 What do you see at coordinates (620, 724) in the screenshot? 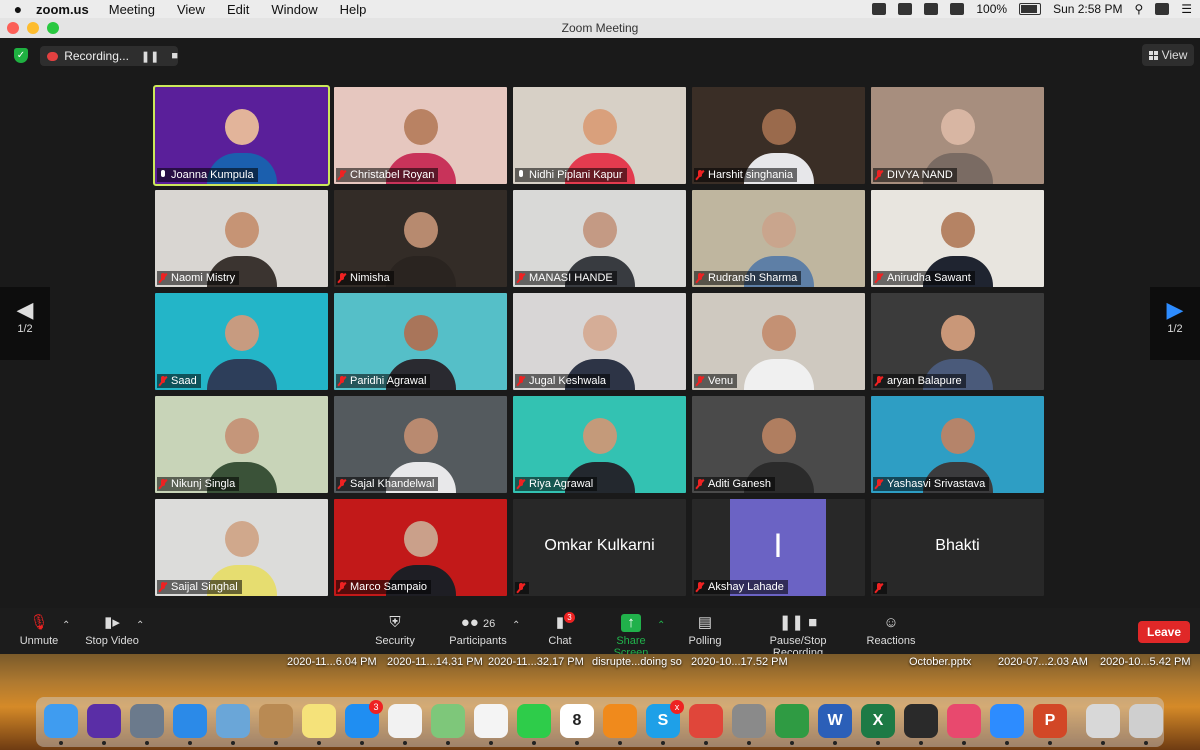
I see `books-icon` at bounding box center [620, 724].